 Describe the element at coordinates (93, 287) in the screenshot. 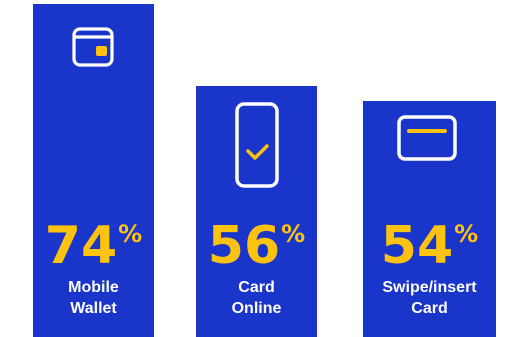

I see `category-label-line1: Mobile` at that location.